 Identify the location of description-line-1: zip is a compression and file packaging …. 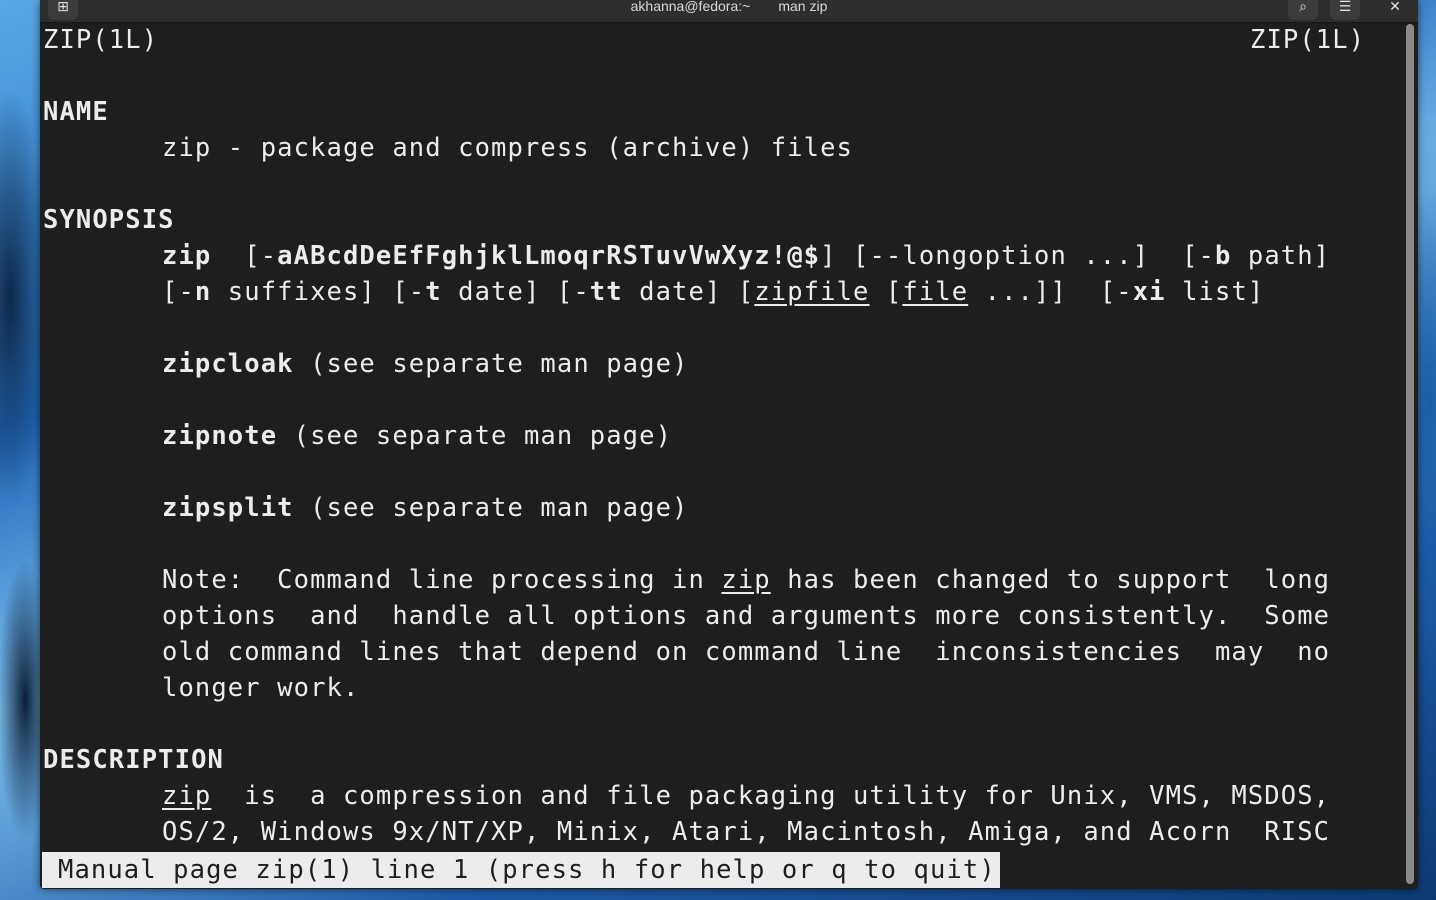
(746, 796).